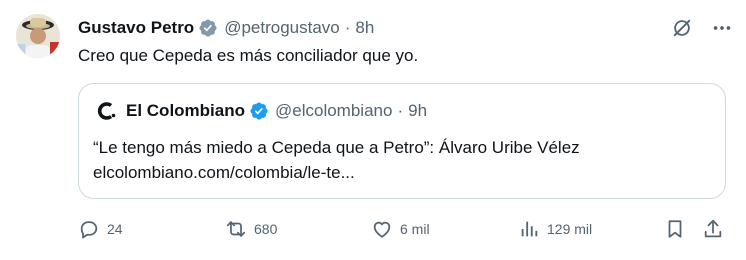 Image resolution: width=746 pixels, height=260 pixels. I want to click on quoted-avatar, so click(107, 111).